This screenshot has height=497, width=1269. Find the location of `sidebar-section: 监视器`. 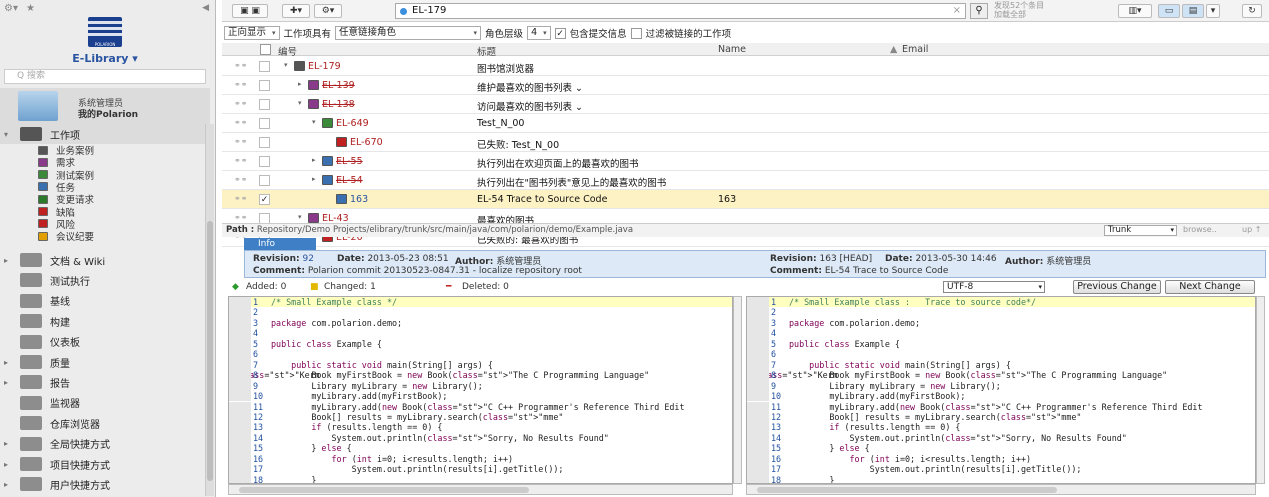

sidebar-section: 监视器 is located at coordinates (105, 403).